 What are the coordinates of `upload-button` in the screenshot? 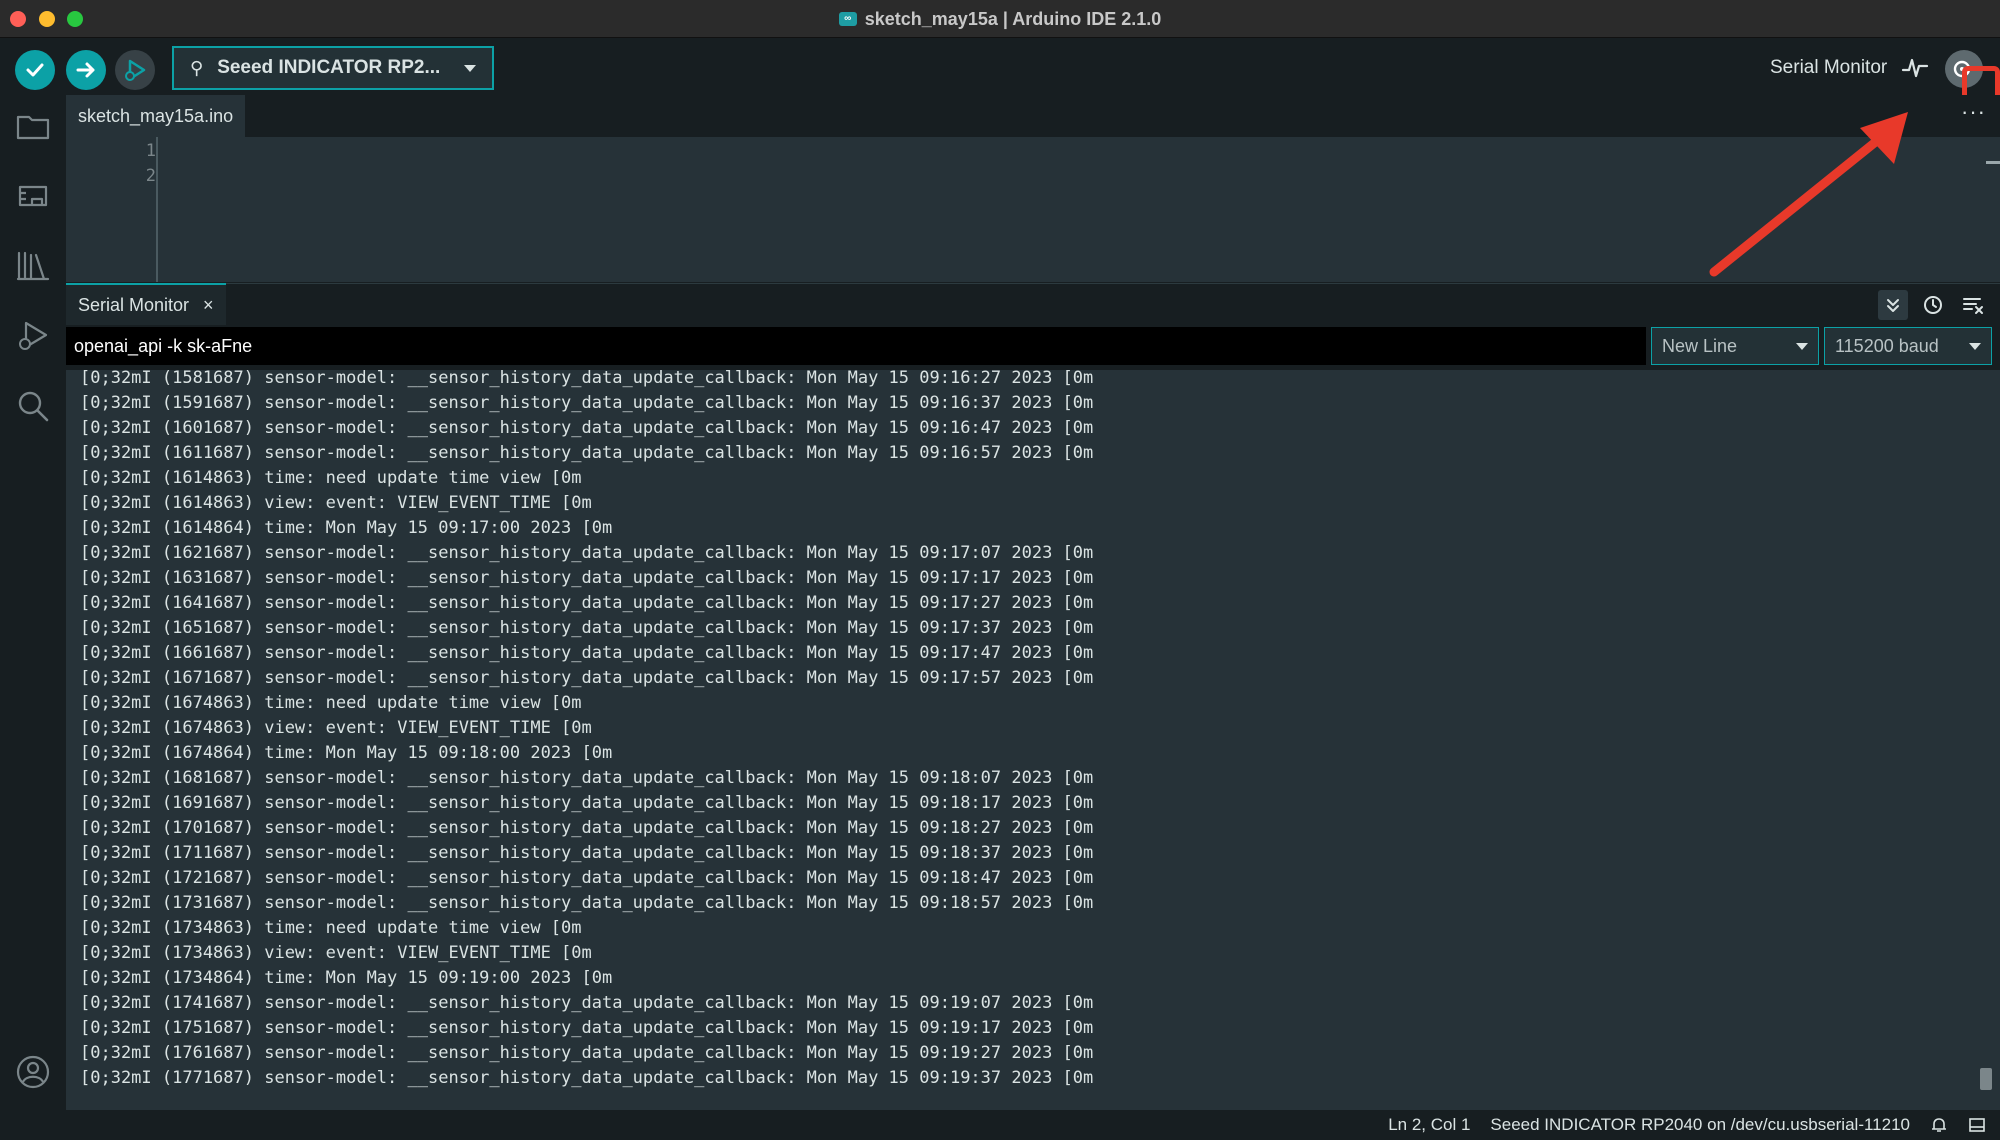 It's located at (86, 70).